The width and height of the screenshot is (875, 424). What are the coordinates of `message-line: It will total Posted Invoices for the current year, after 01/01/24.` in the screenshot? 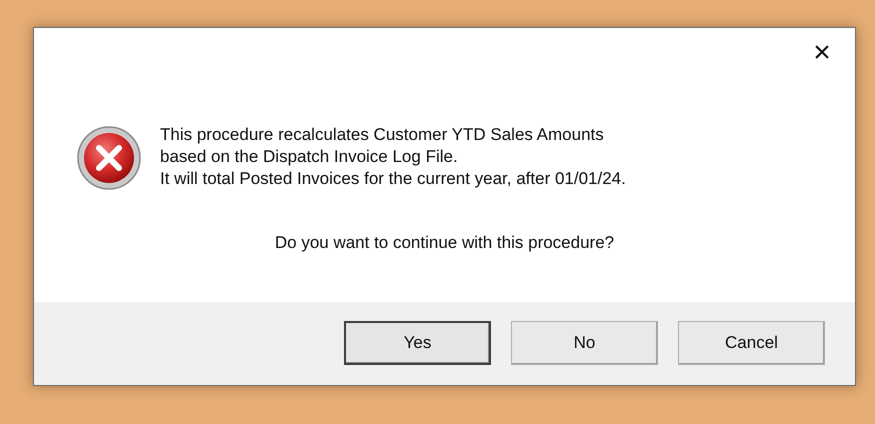 It's located at (393, 179).